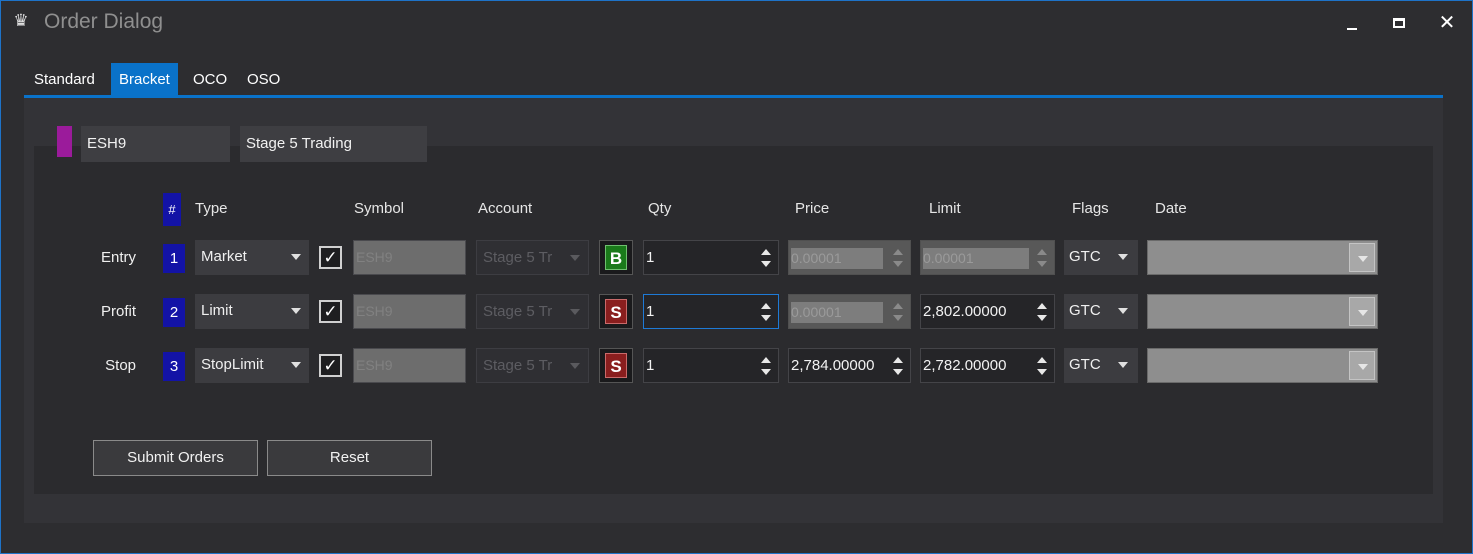 The image size is (1473, 554). I want to click on order-type-select: Market, so click(252, 257).